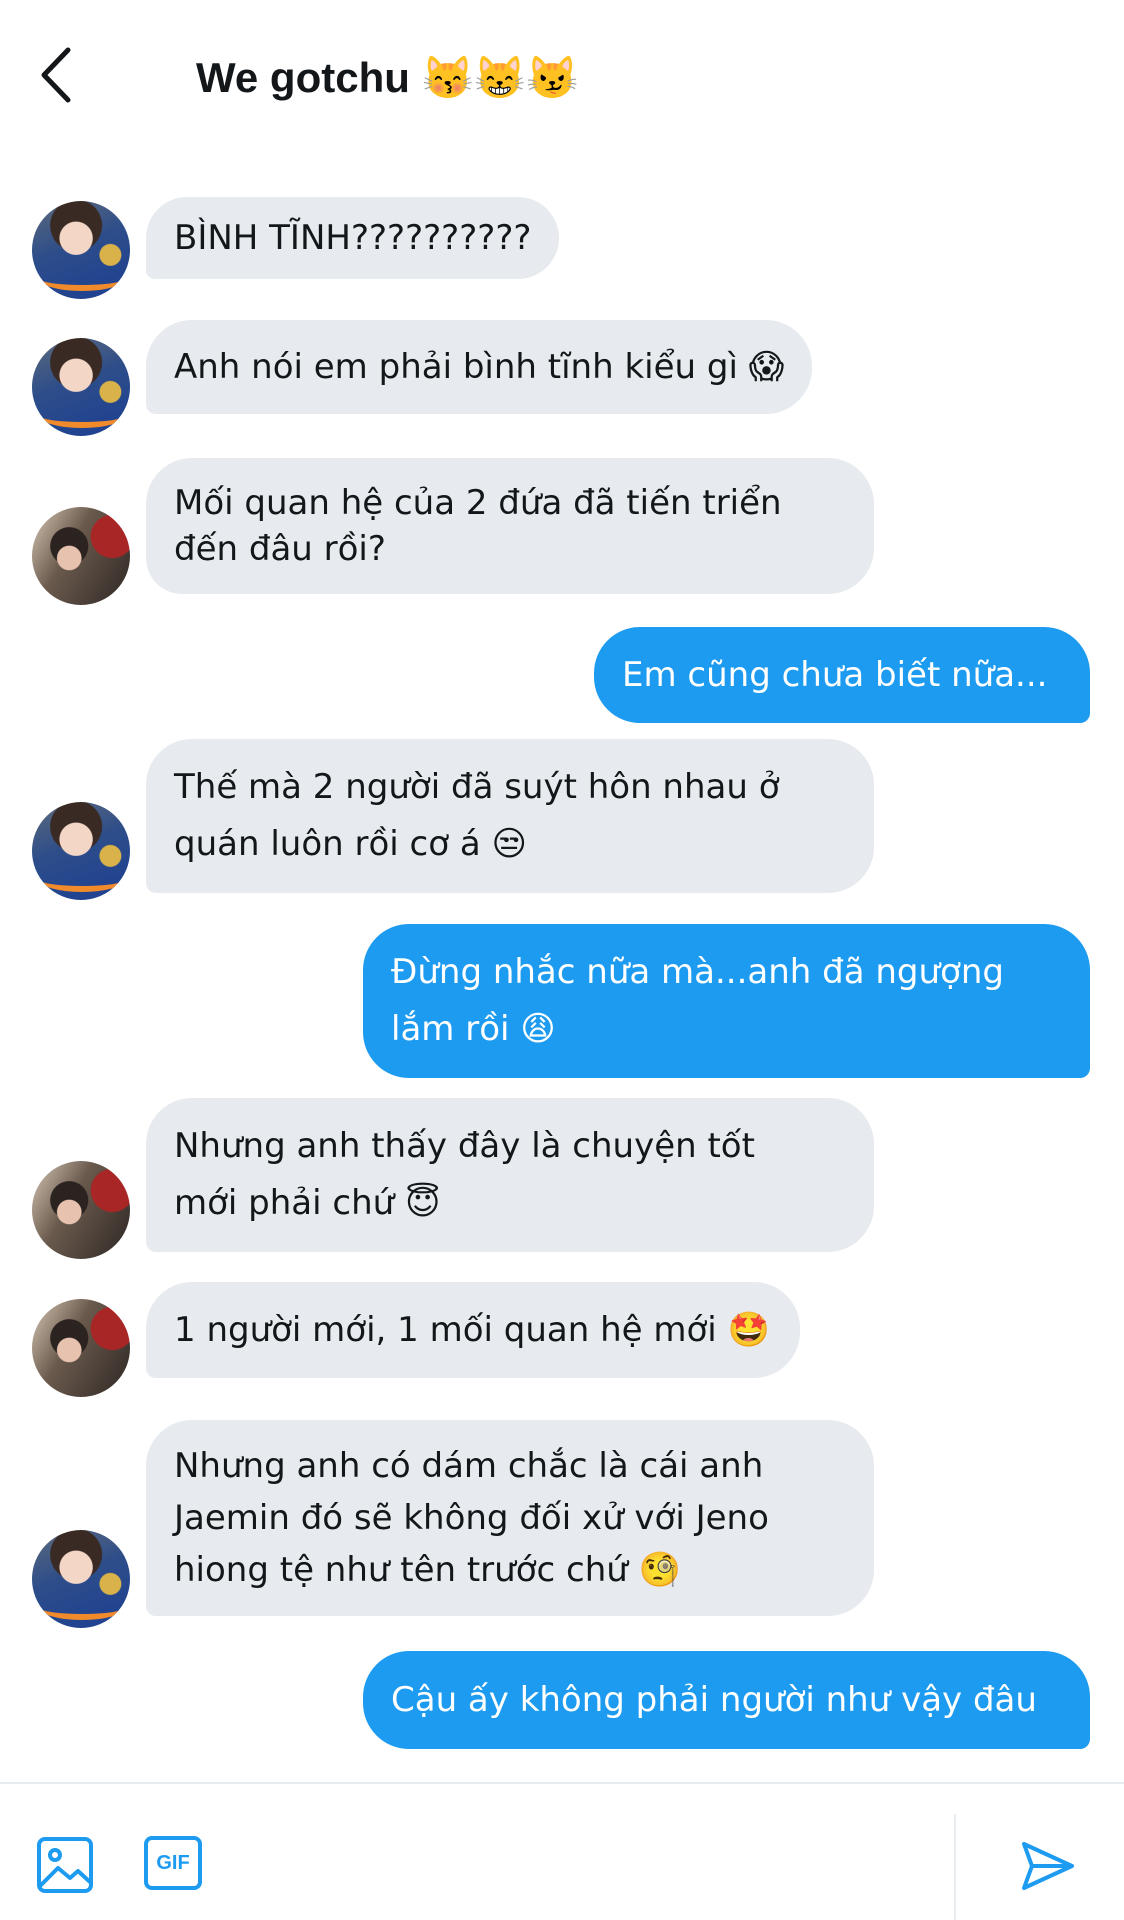  Describe the element at coordinates (387, 77) in the screenshot. I see `conversation-title: We gotchu 😽😸😼` at that location.